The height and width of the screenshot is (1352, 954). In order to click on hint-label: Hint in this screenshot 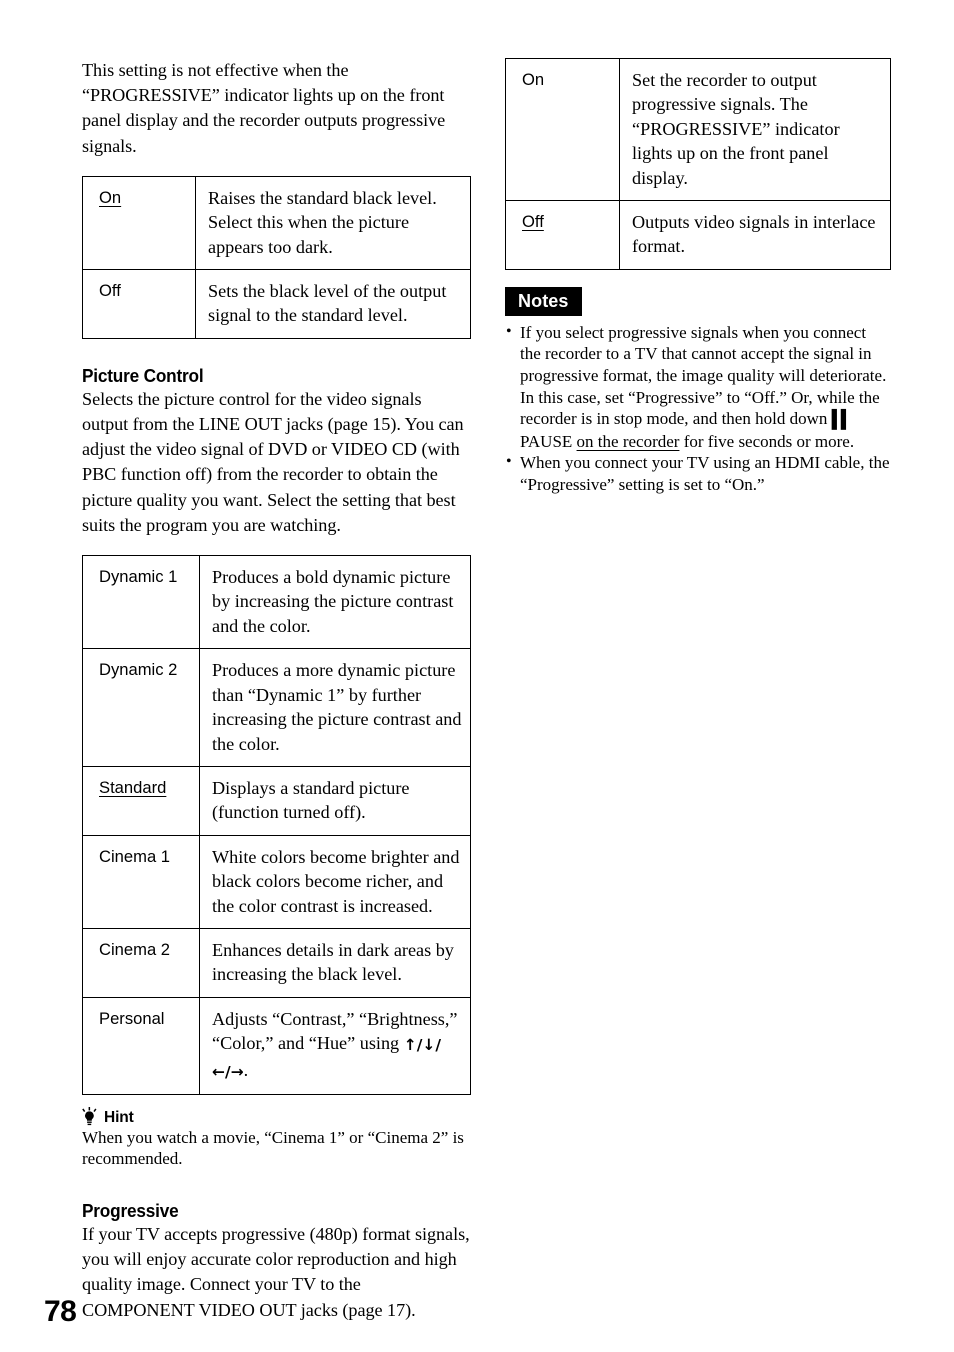, I will do `click(119, 1117)`.